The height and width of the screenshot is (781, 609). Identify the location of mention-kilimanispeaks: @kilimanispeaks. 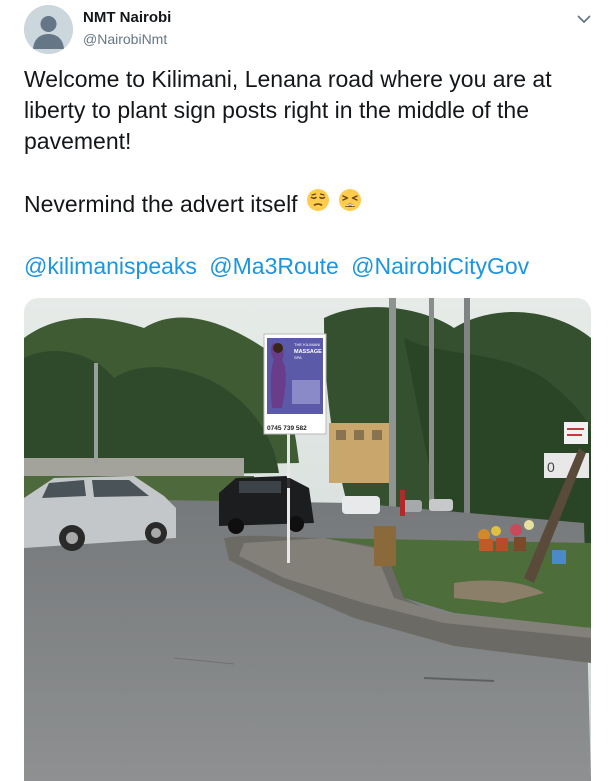
(110, 266).